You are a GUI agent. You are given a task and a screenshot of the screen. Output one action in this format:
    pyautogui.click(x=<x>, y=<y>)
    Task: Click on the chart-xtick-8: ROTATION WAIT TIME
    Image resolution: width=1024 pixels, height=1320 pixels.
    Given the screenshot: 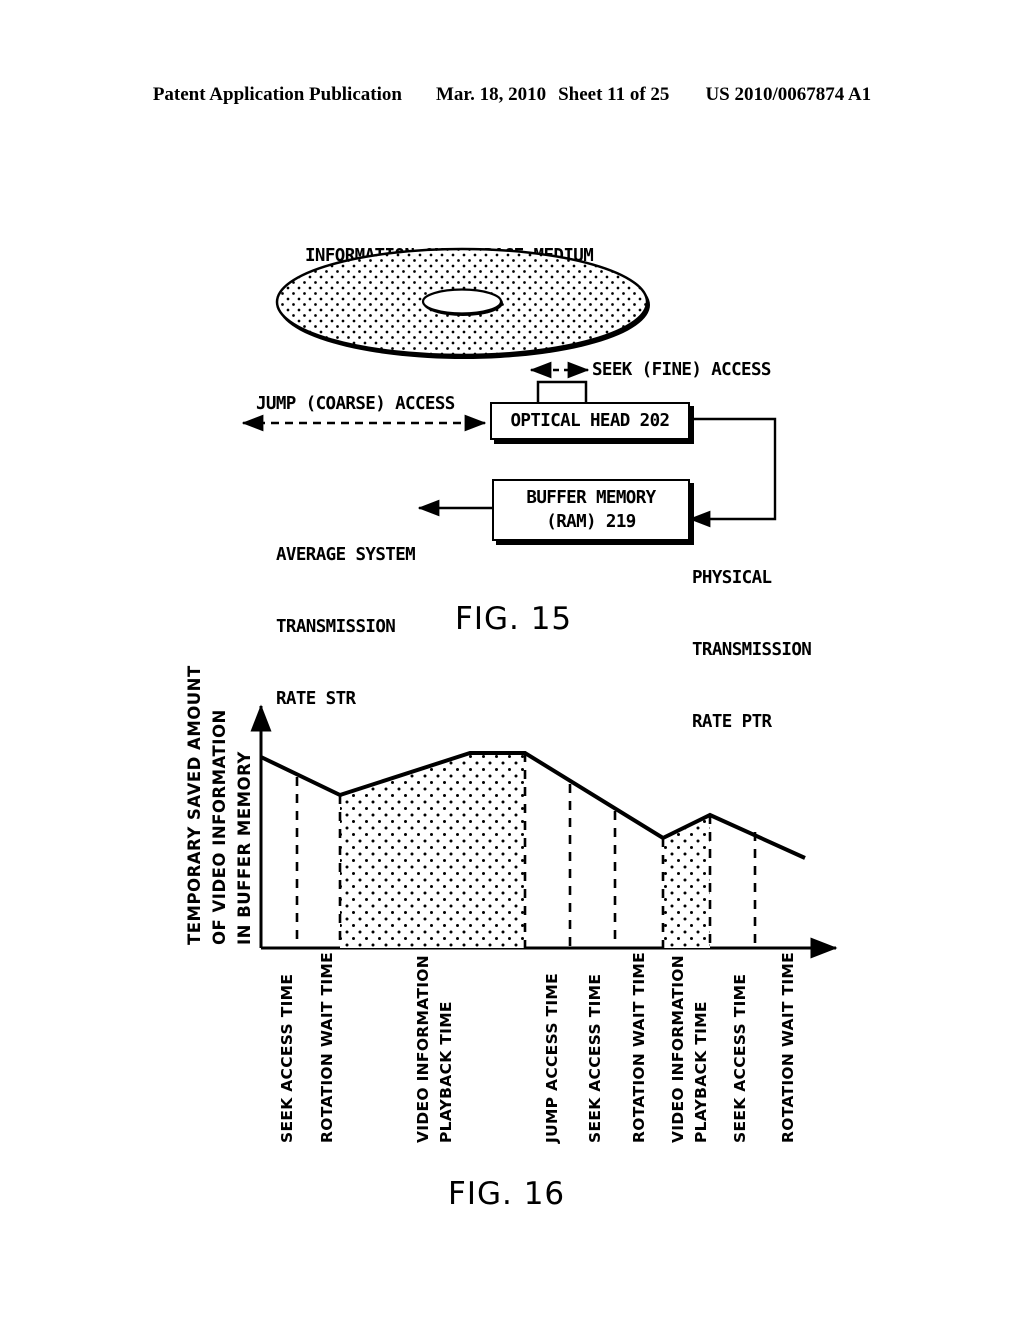 What is the action you would take?
    pyautogui.click(x=788, y=1047)
    